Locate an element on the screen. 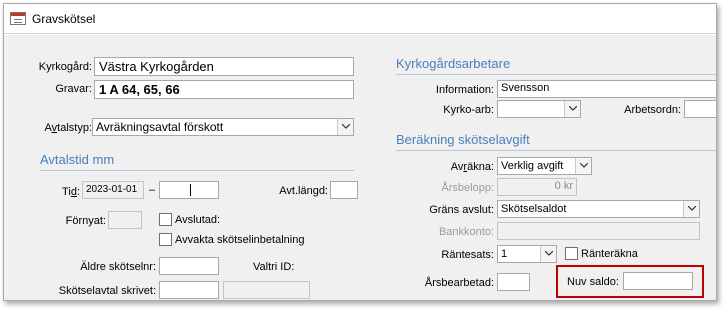  avrakna-label: Avräkna: is located at coordinates (472, 167).